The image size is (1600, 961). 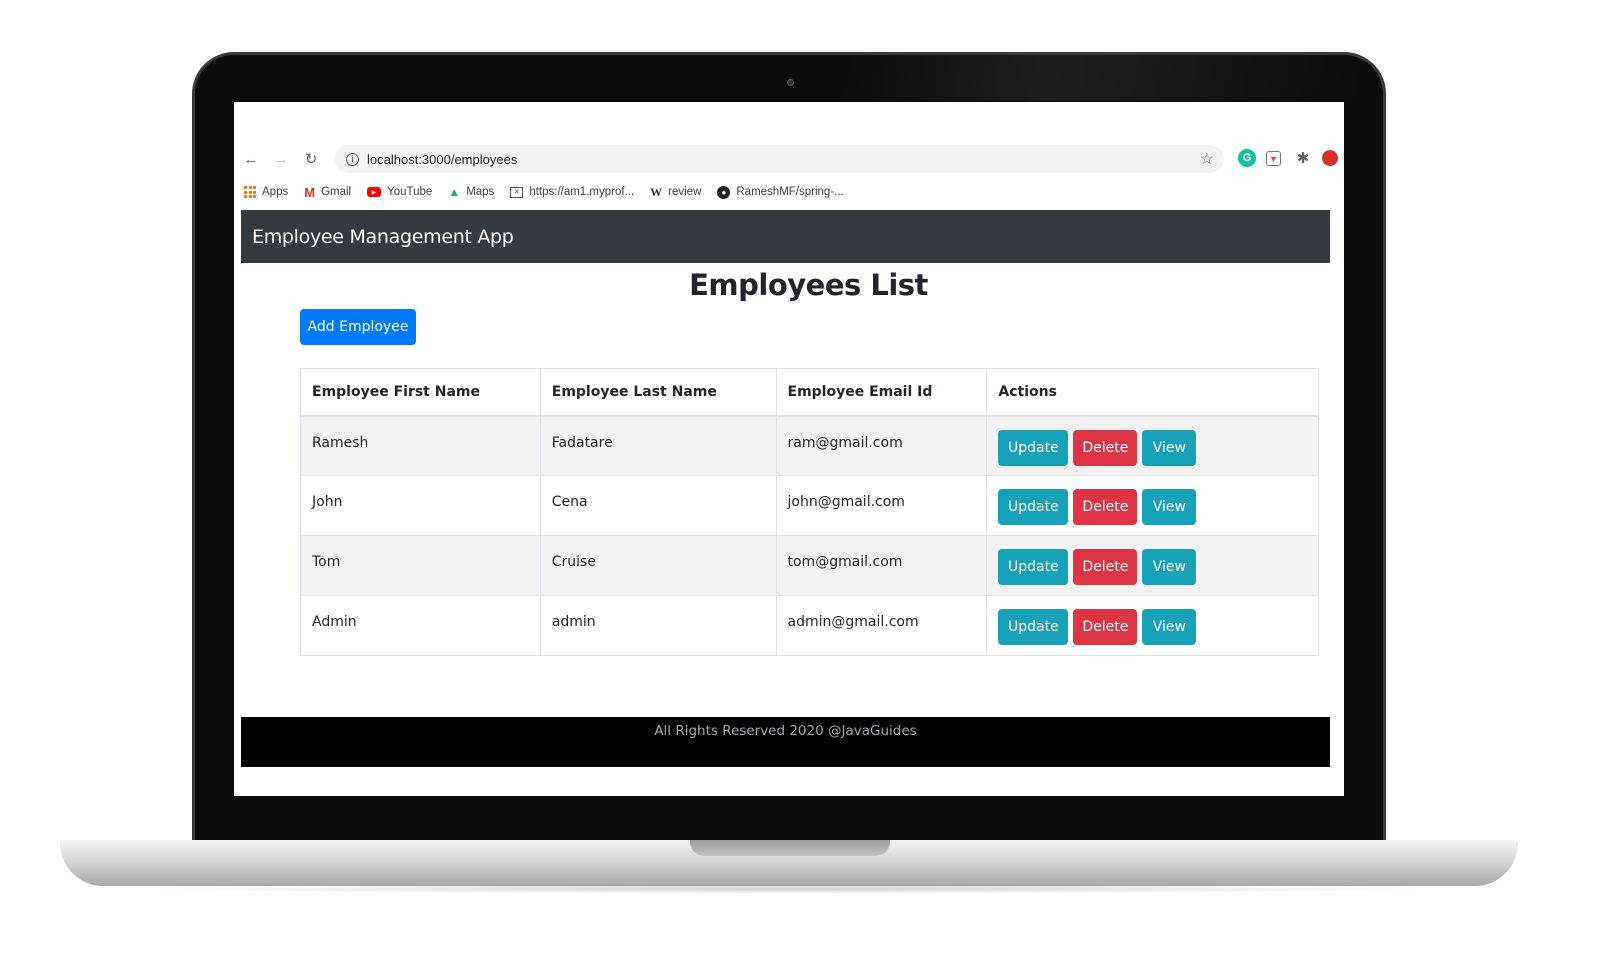 I want to click on maps-icon: ▲, so click(x=454, y=192).